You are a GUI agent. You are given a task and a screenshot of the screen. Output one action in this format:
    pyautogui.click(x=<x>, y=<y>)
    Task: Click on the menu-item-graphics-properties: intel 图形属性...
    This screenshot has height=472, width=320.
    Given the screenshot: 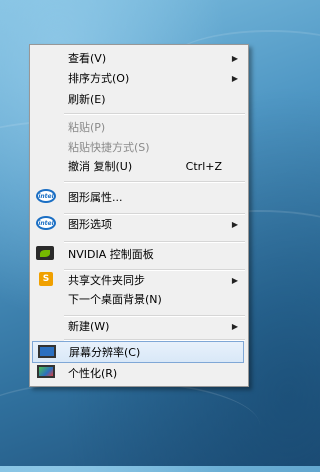 What is the action you would take?
    pyautogui.click(x=138, y=197)
    